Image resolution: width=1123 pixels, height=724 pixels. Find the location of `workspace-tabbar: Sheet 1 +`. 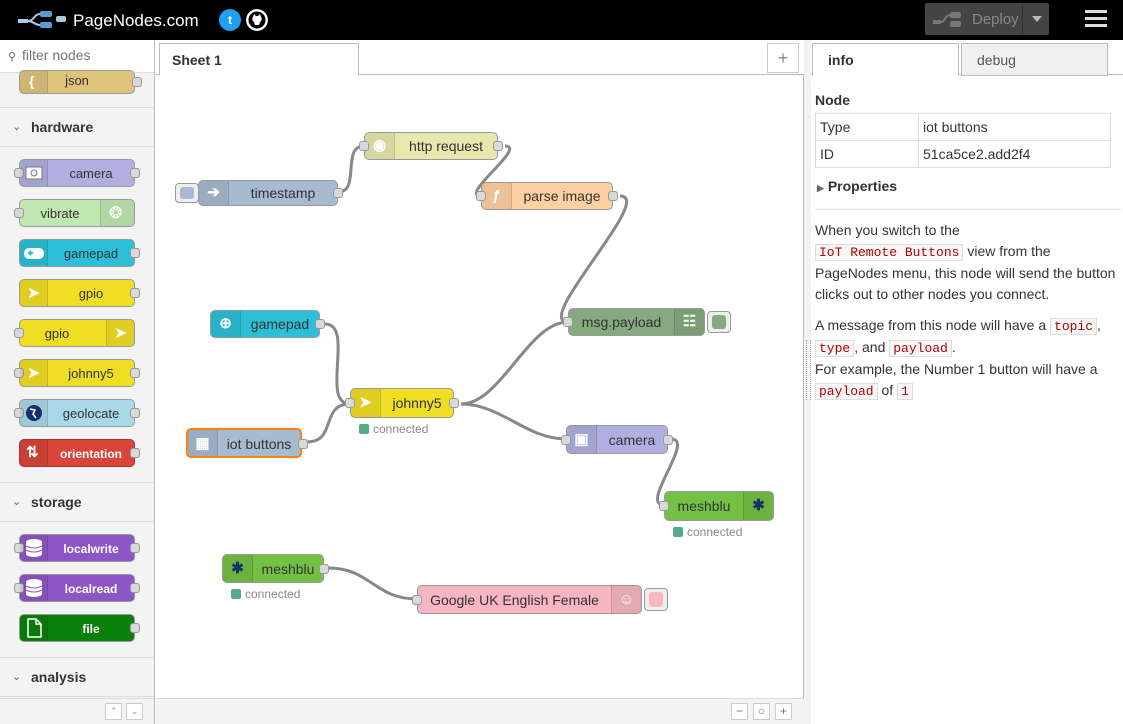

workspace-tabbar: Sheet 1 + is located at coordinates (480, 58).